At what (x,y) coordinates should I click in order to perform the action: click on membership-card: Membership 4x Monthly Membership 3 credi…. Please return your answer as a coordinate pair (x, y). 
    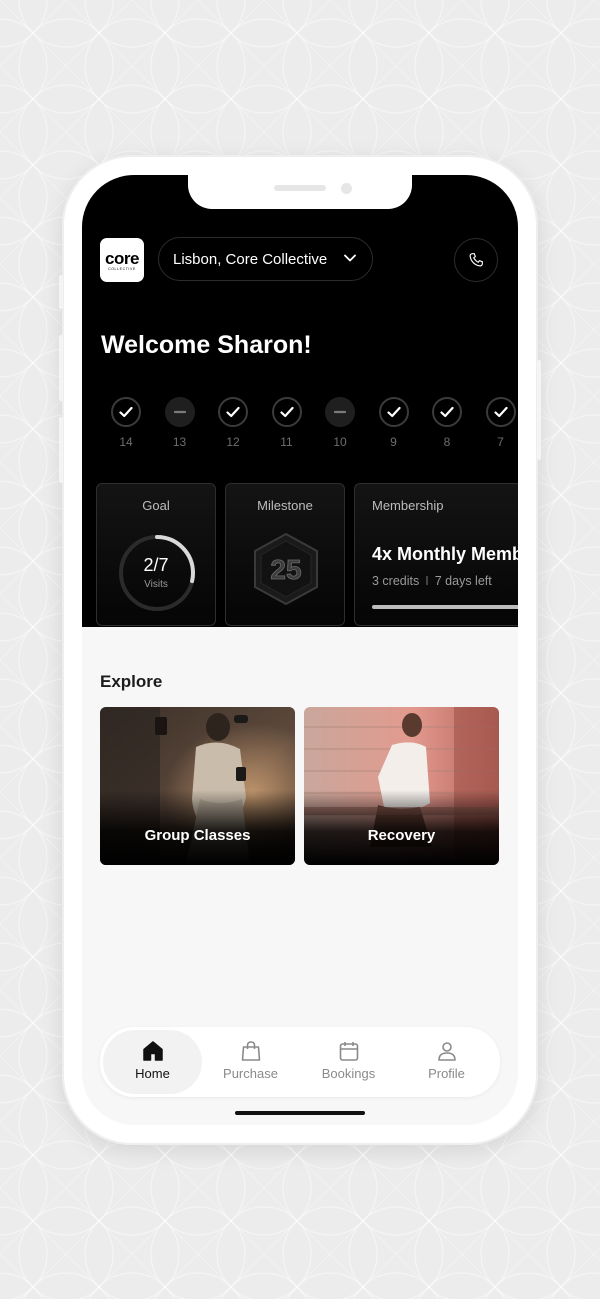
    Looking at the image, I should click on (436, 554).